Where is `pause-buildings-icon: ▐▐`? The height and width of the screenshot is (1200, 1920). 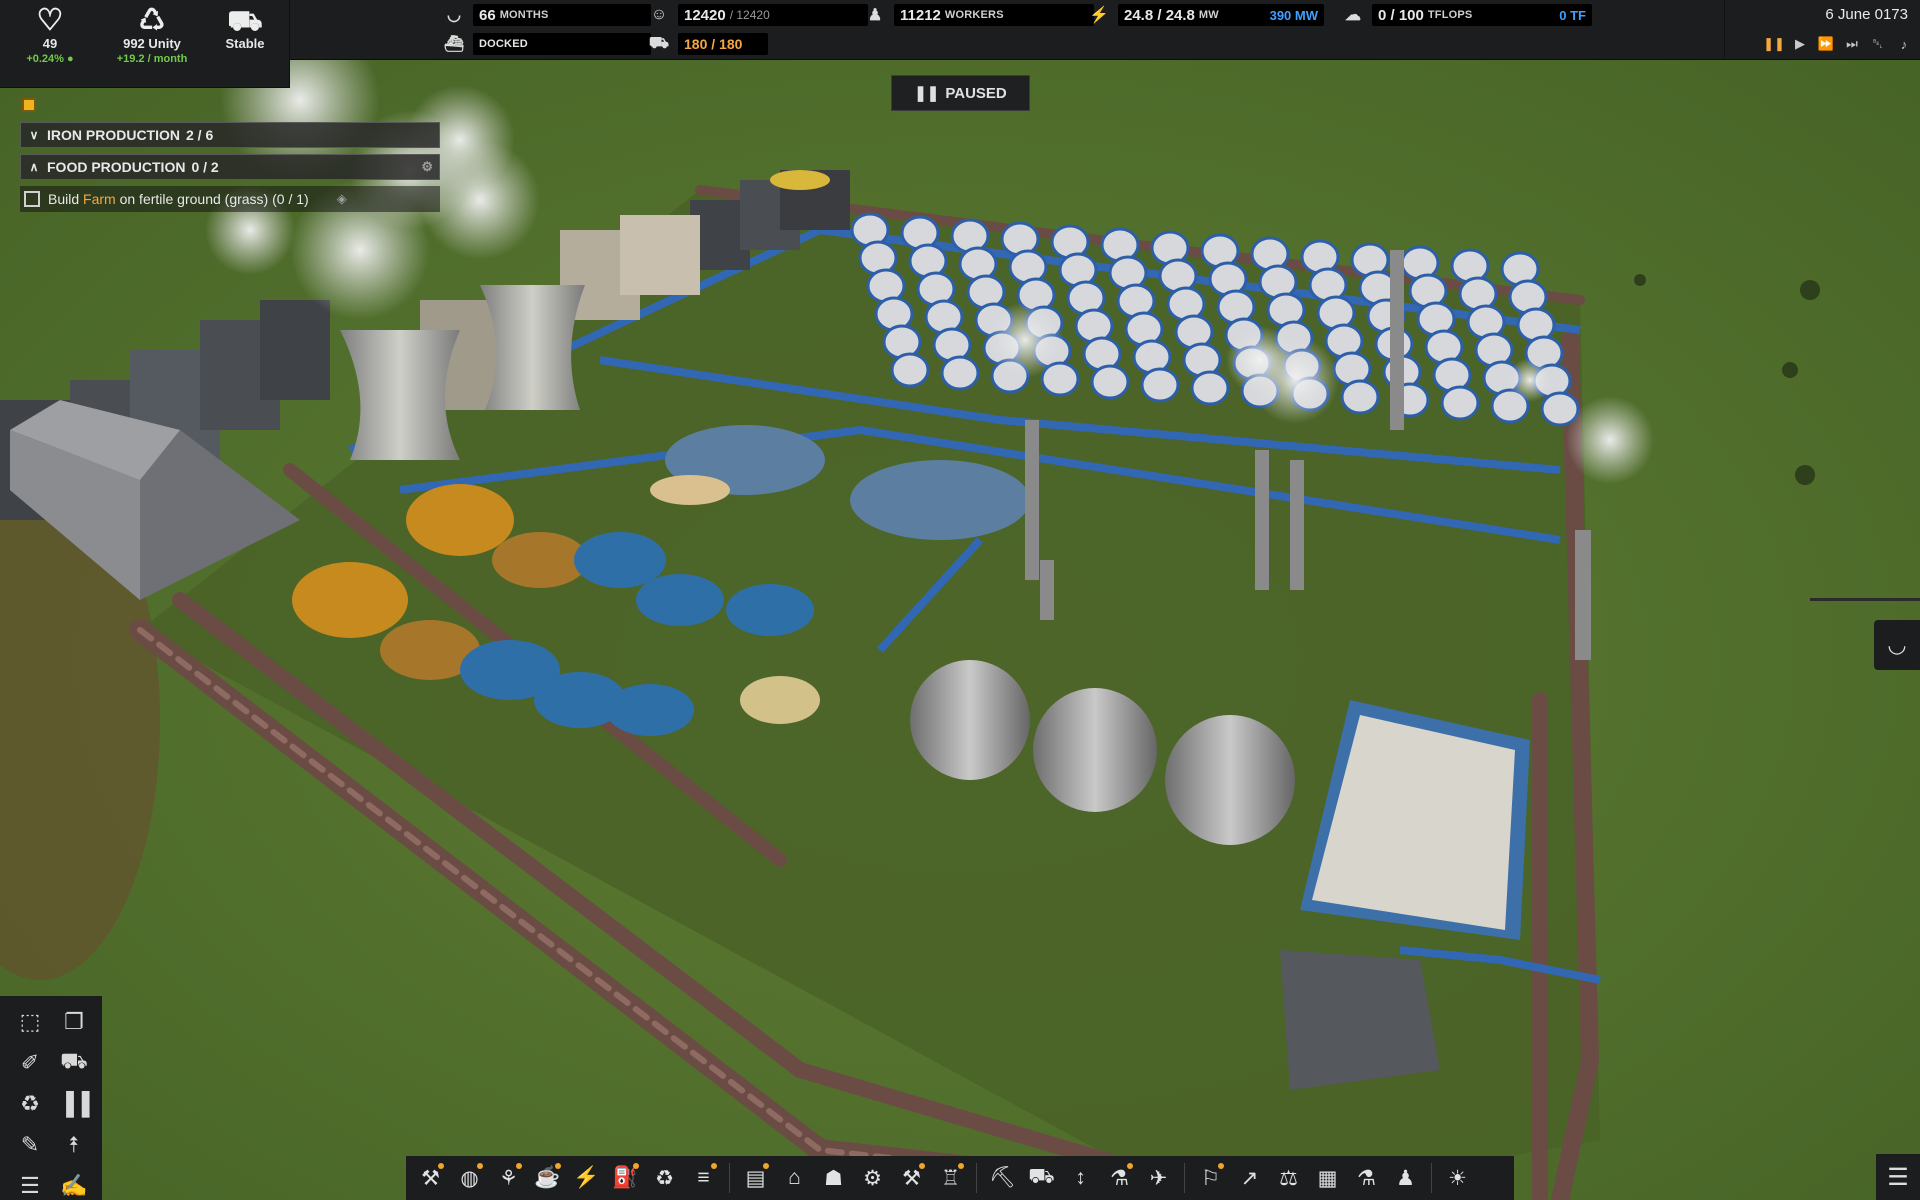
pause-buildings-icon: ▐▐ is located at coordinates (74, 1103).